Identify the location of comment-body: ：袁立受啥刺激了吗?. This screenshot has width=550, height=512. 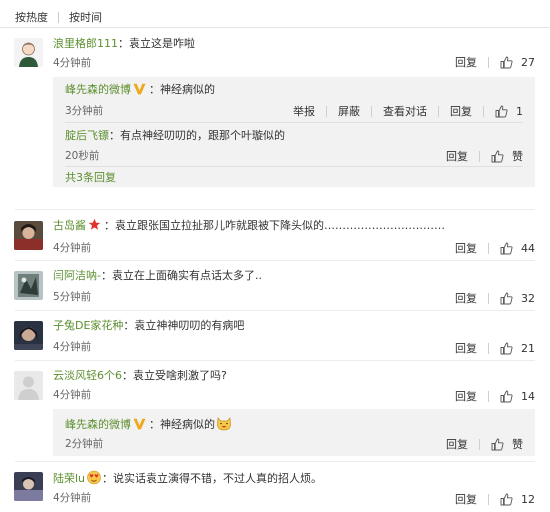
(174, 375).